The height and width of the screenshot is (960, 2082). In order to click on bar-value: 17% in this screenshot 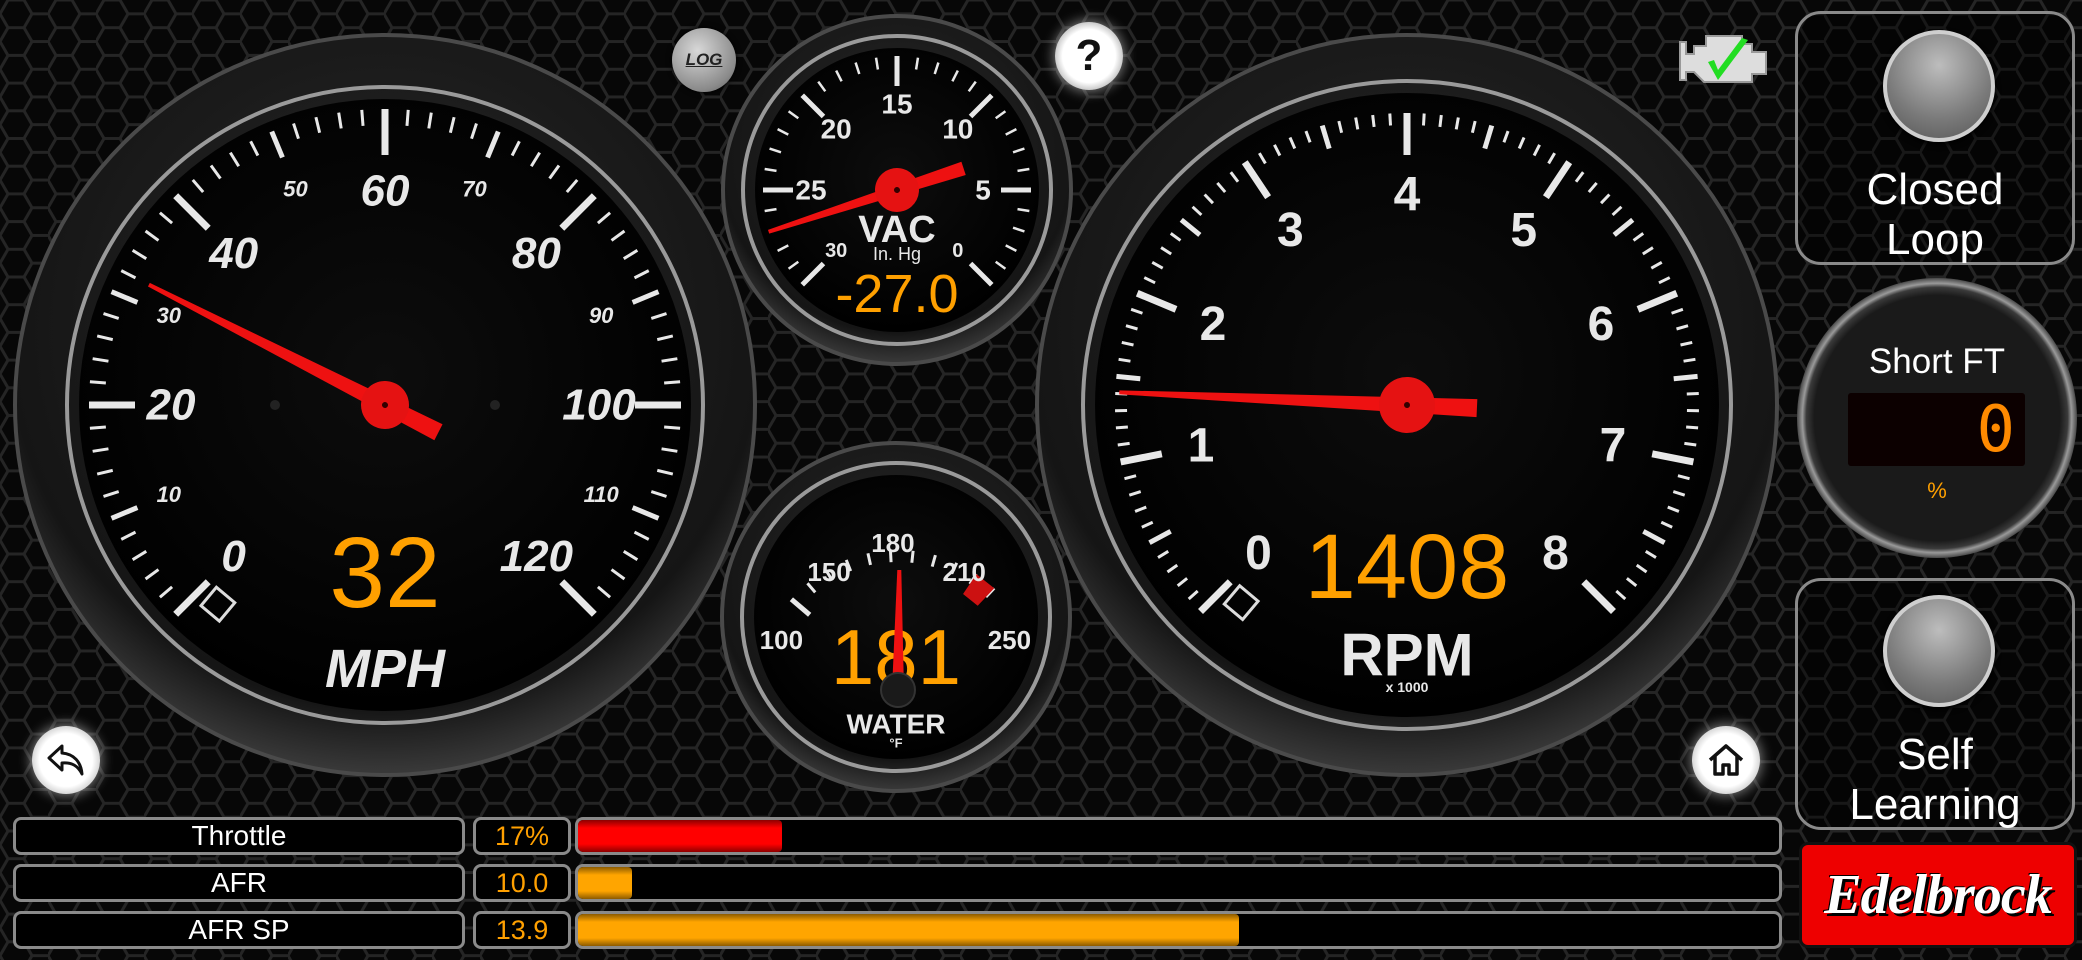, I will do `click(522, 836)`.